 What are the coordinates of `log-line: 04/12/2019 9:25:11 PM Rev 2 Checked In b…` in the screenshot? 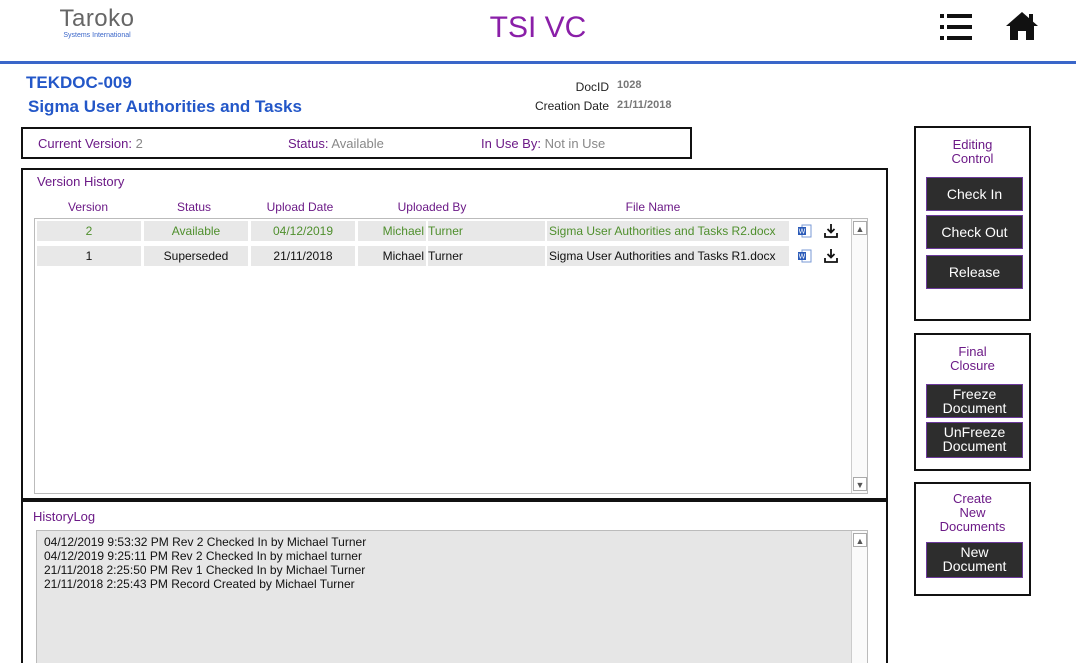 It's located at (203, 556).